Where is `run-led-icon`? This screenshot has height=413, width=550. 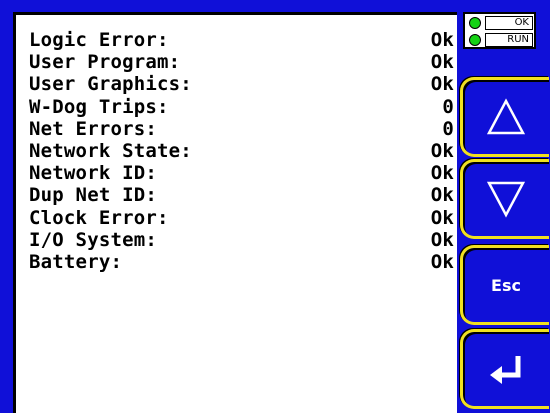
run-led-icon is located at coordinates (475, 40).